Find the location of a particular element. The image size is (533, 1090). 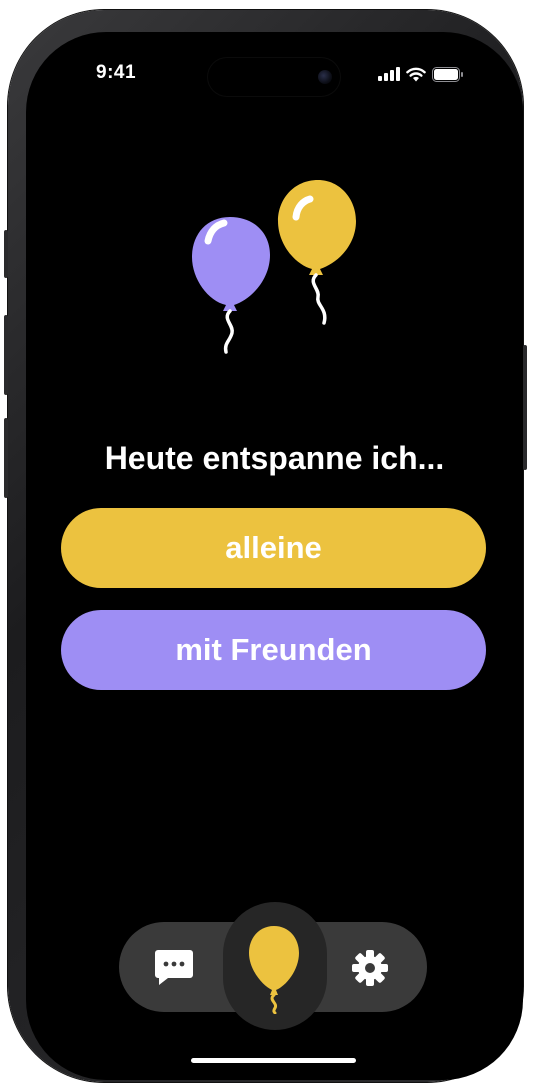

tab-chat is located at coordinates (174, 967).